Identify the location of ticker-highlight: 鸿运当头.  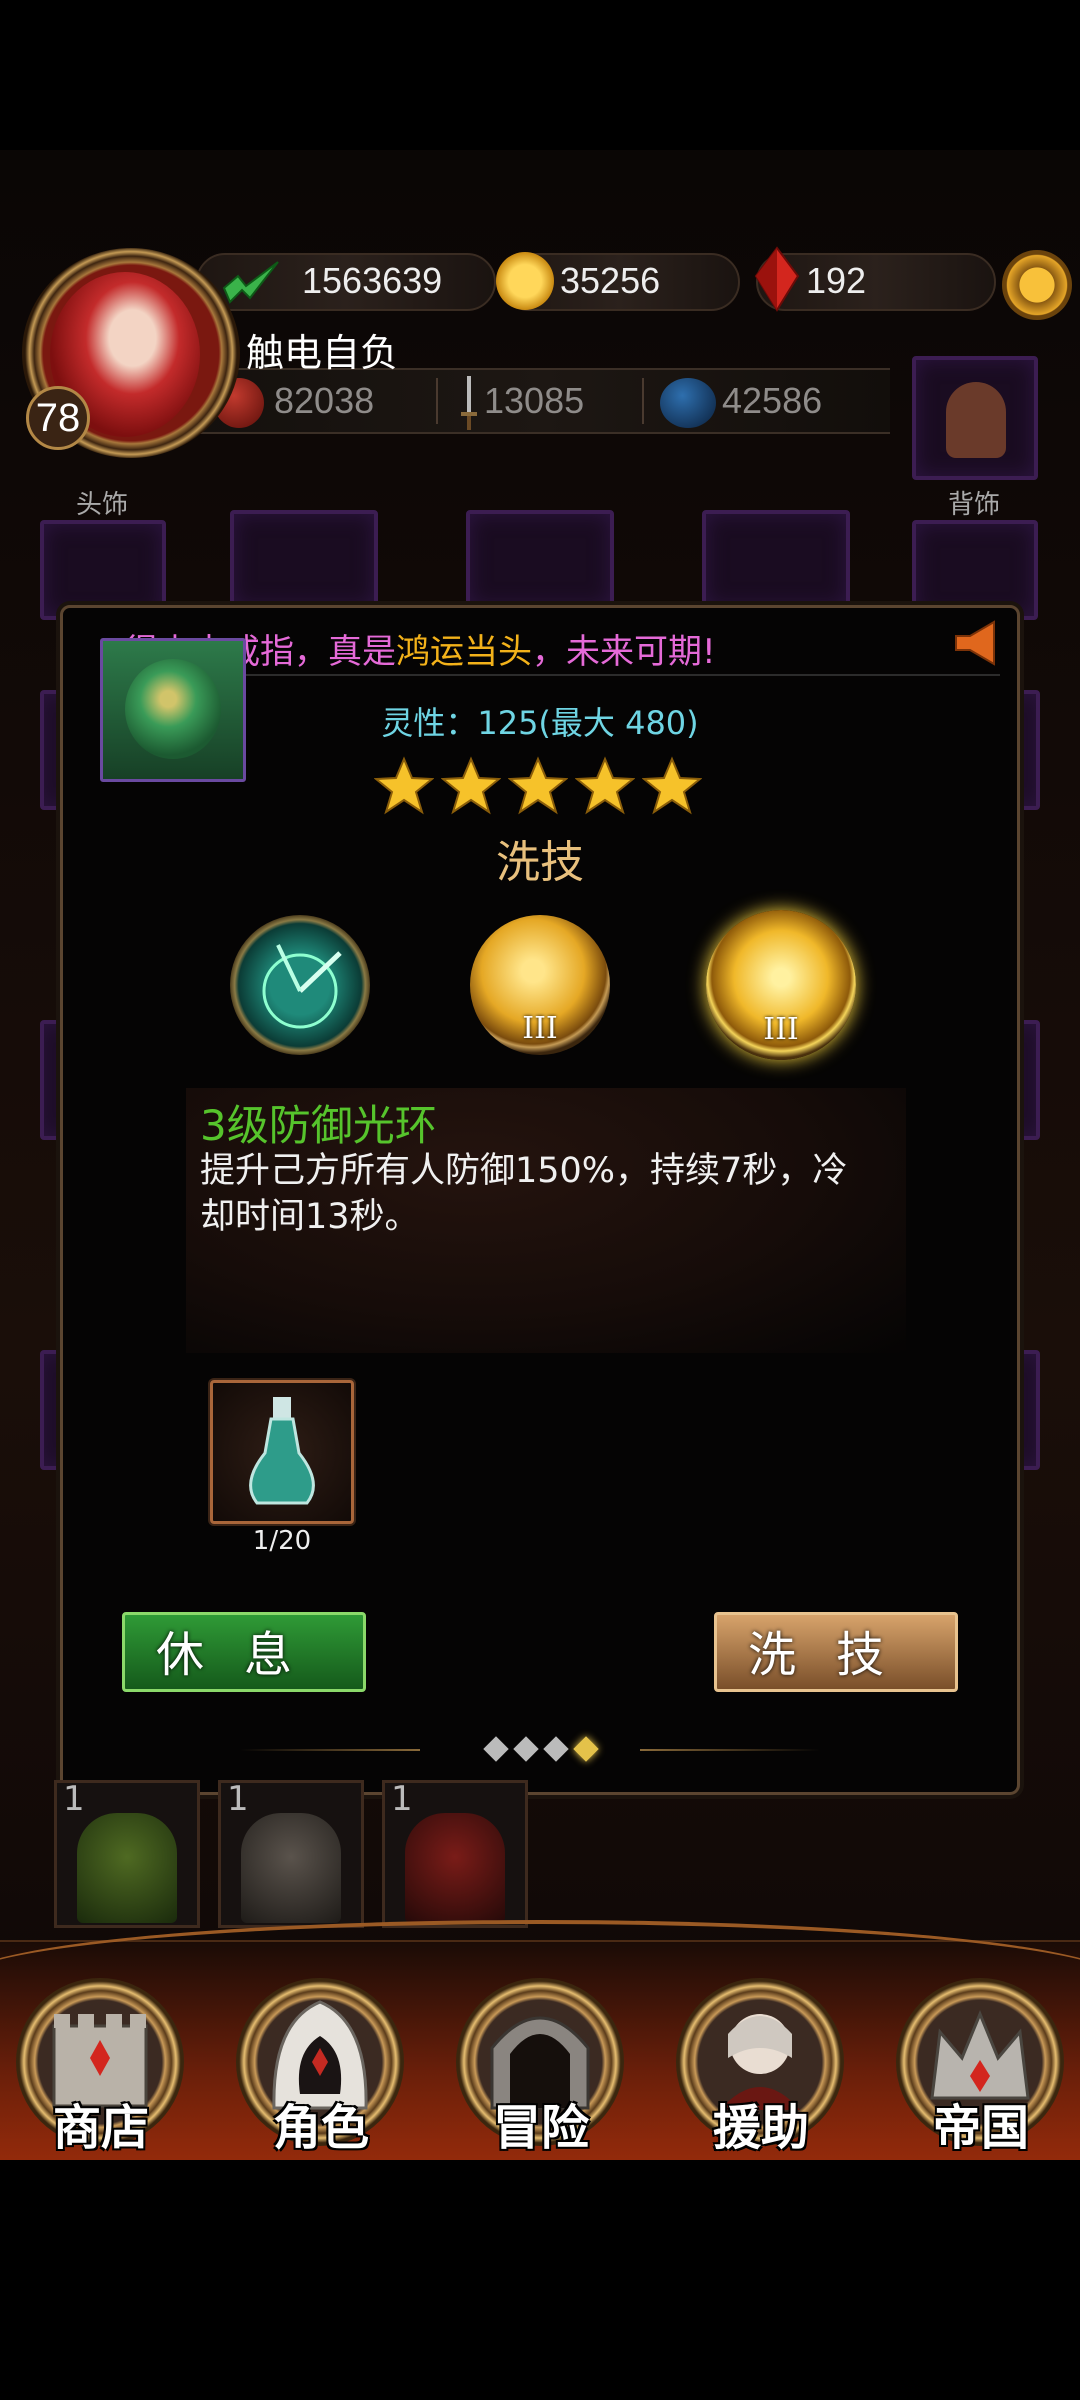
(464, 652).